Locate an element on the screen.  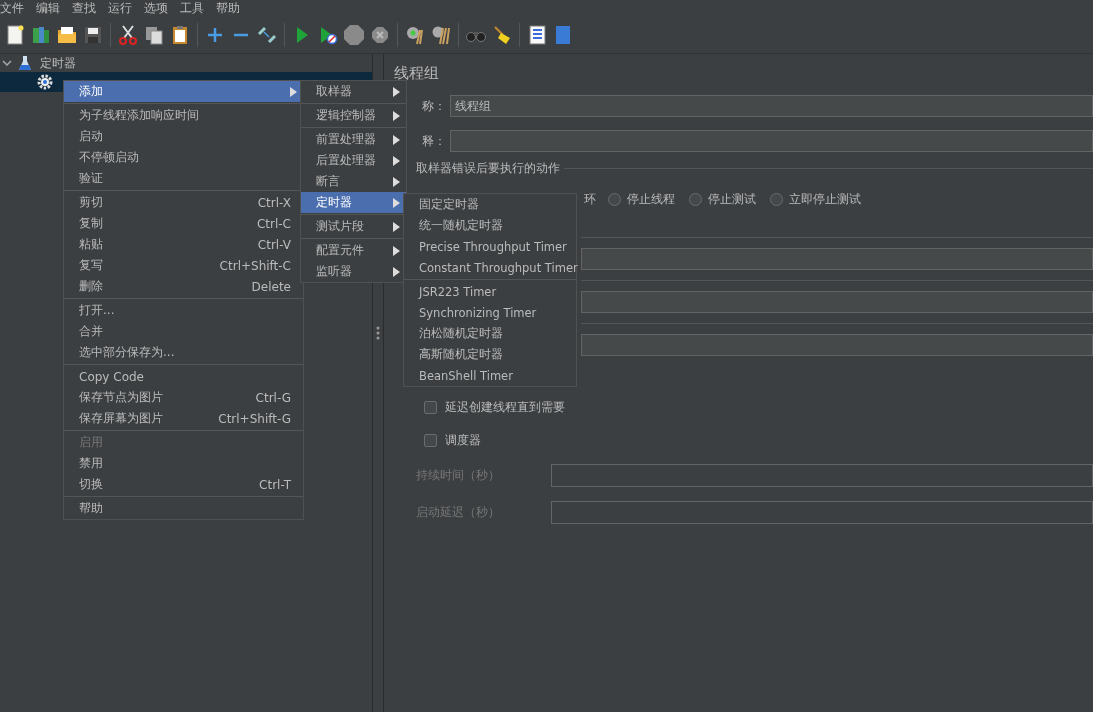
splitter-handle-icon is located at coordinates (378, 333).